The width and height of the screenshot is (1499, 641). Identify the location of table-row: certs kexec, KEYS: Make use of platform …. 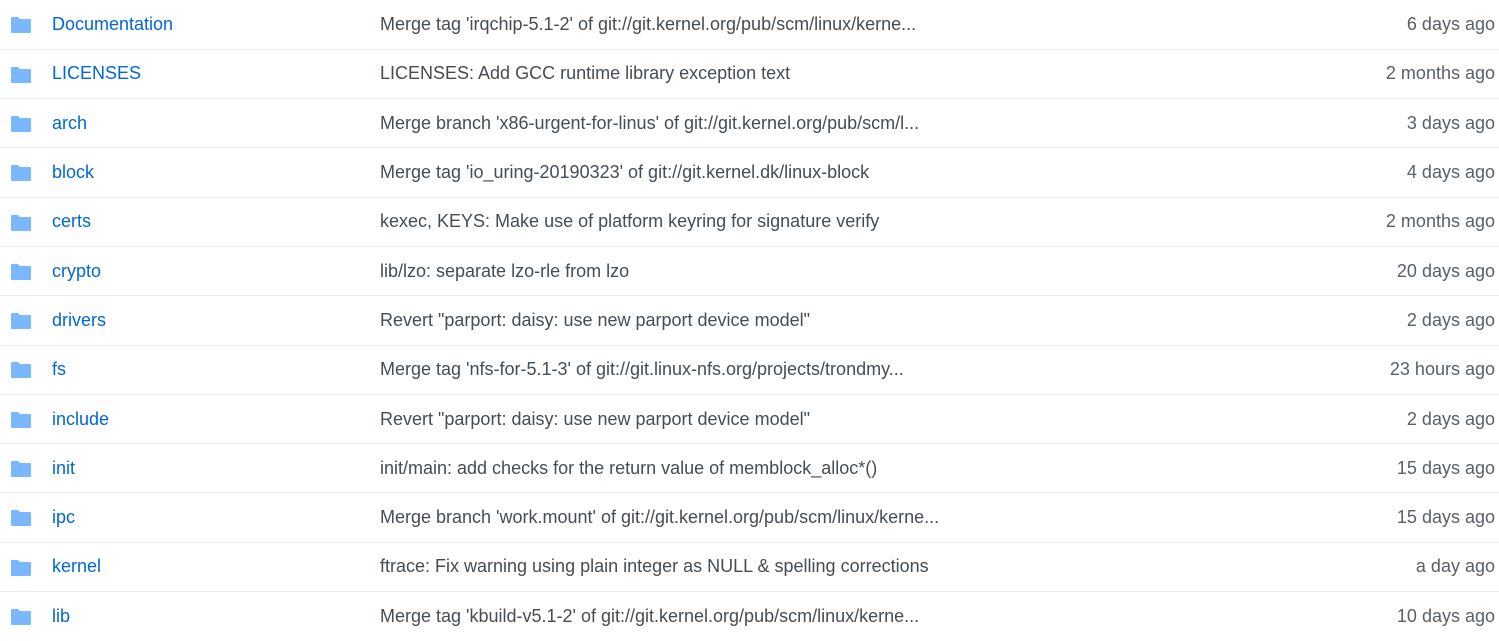
(749, 221).